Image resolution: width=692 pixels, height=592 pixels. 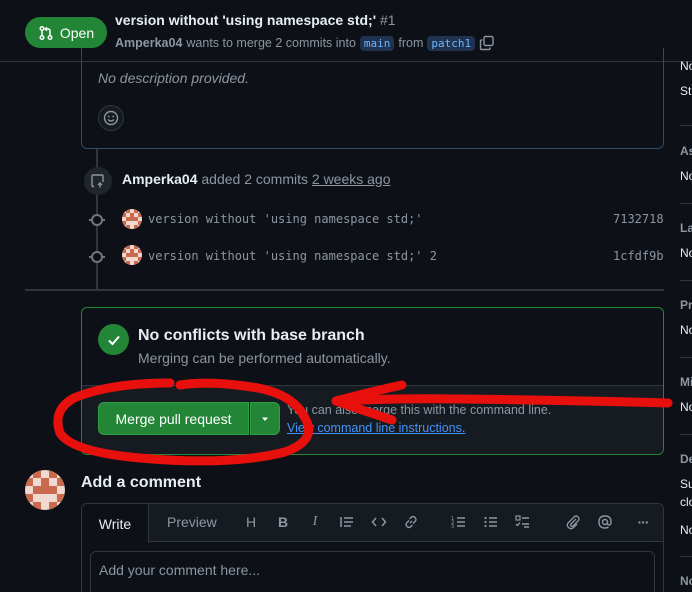 I want to click on merge-pull-request-button: Merge pull request, so click(x=173, y=418).